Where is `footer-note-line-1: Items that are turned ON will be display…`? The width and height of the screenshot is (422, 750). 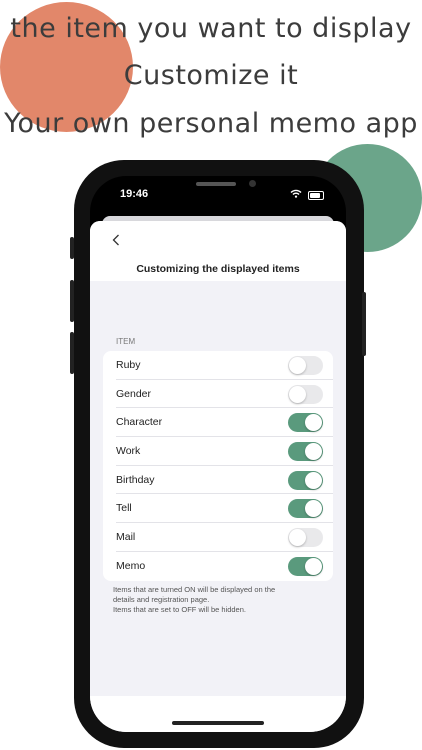 footer-note-line-1: Items that are turned ON will be display… is located at coordinates (194, 589).